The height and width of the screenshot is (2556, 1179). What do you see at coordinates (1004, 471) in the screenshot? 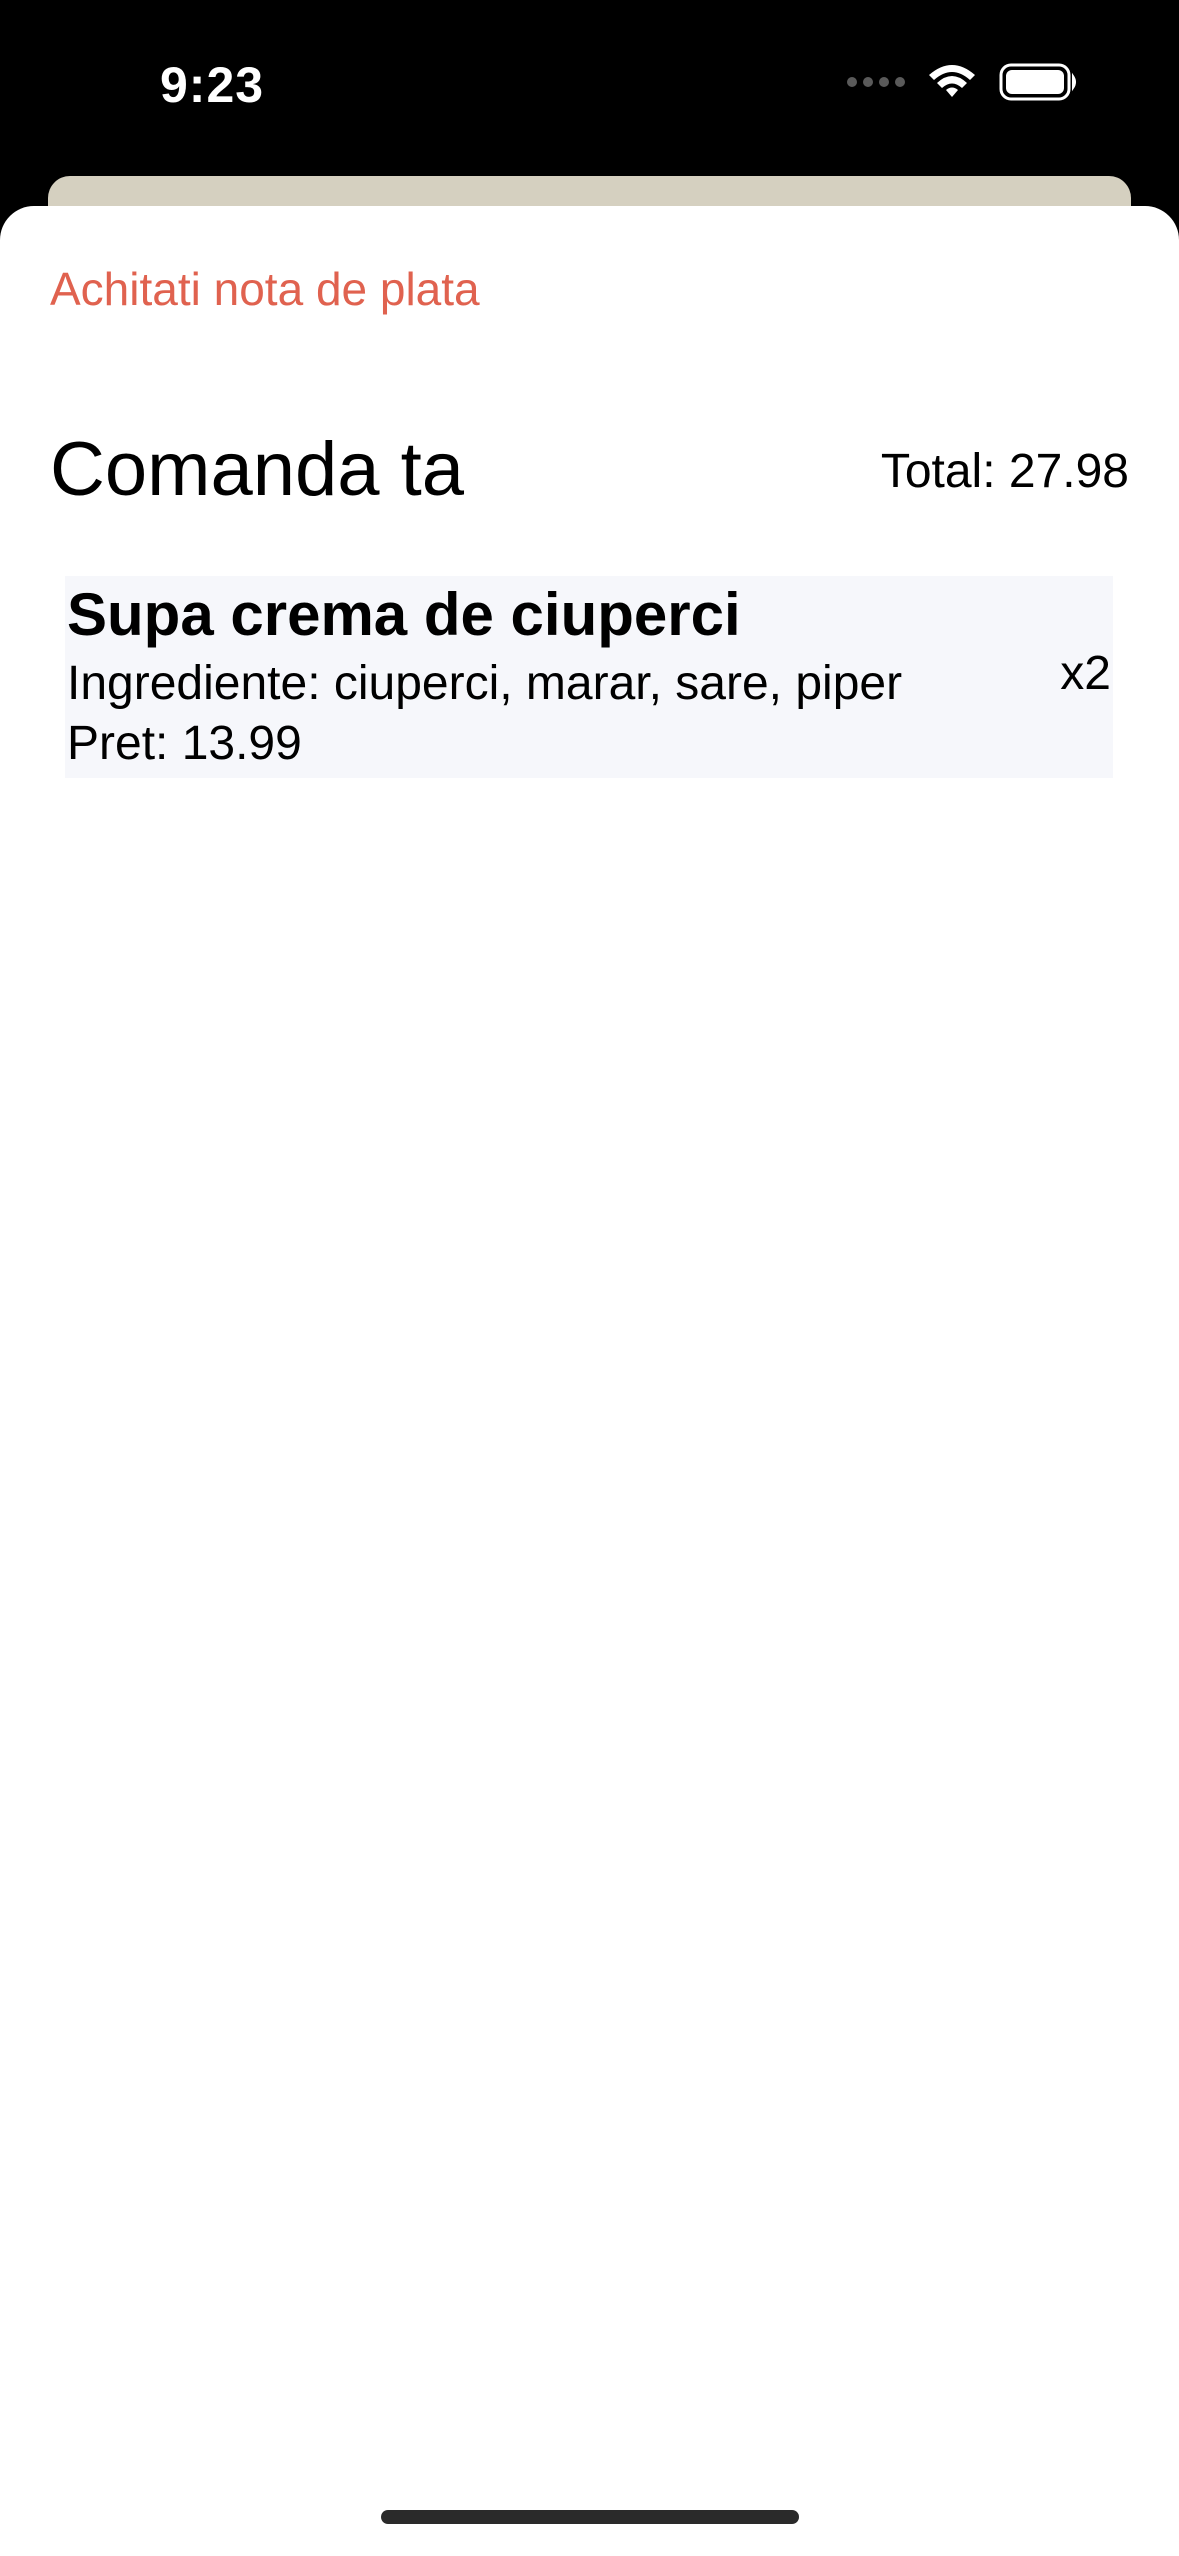
I see `order-total: Total: 27.98` at bounding box center [1004, 471].